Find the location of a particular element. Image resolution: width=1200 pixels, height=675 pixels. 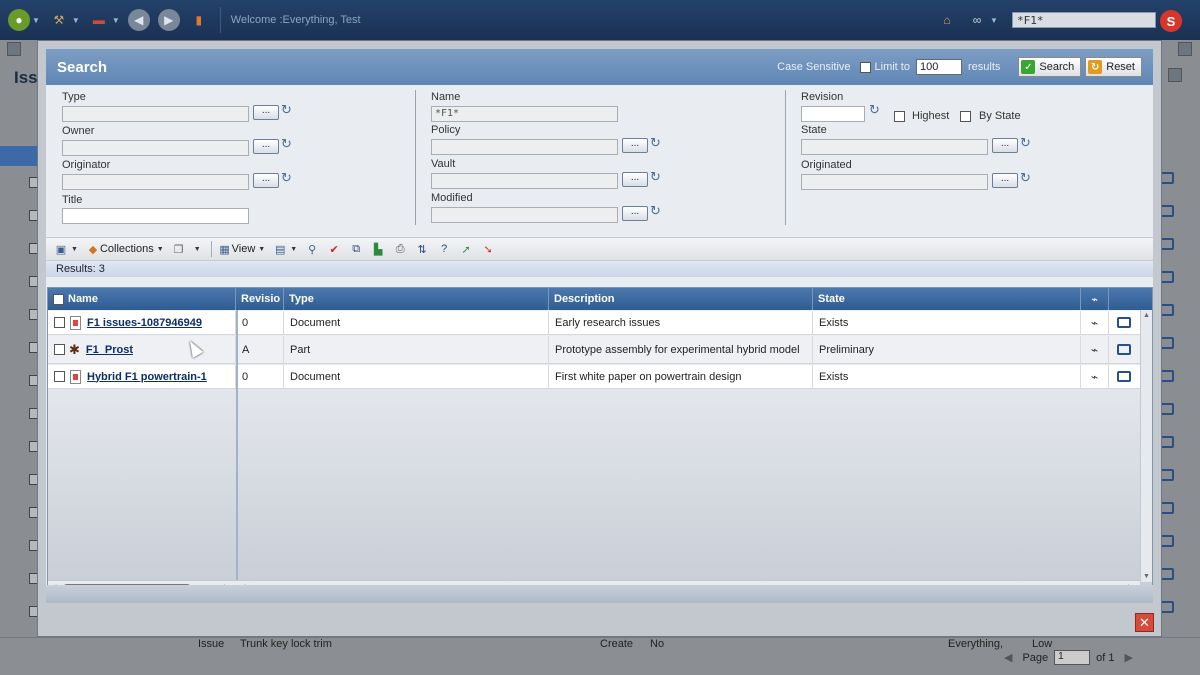

sort-button: ⇅ is located at coordinates (422, 249).